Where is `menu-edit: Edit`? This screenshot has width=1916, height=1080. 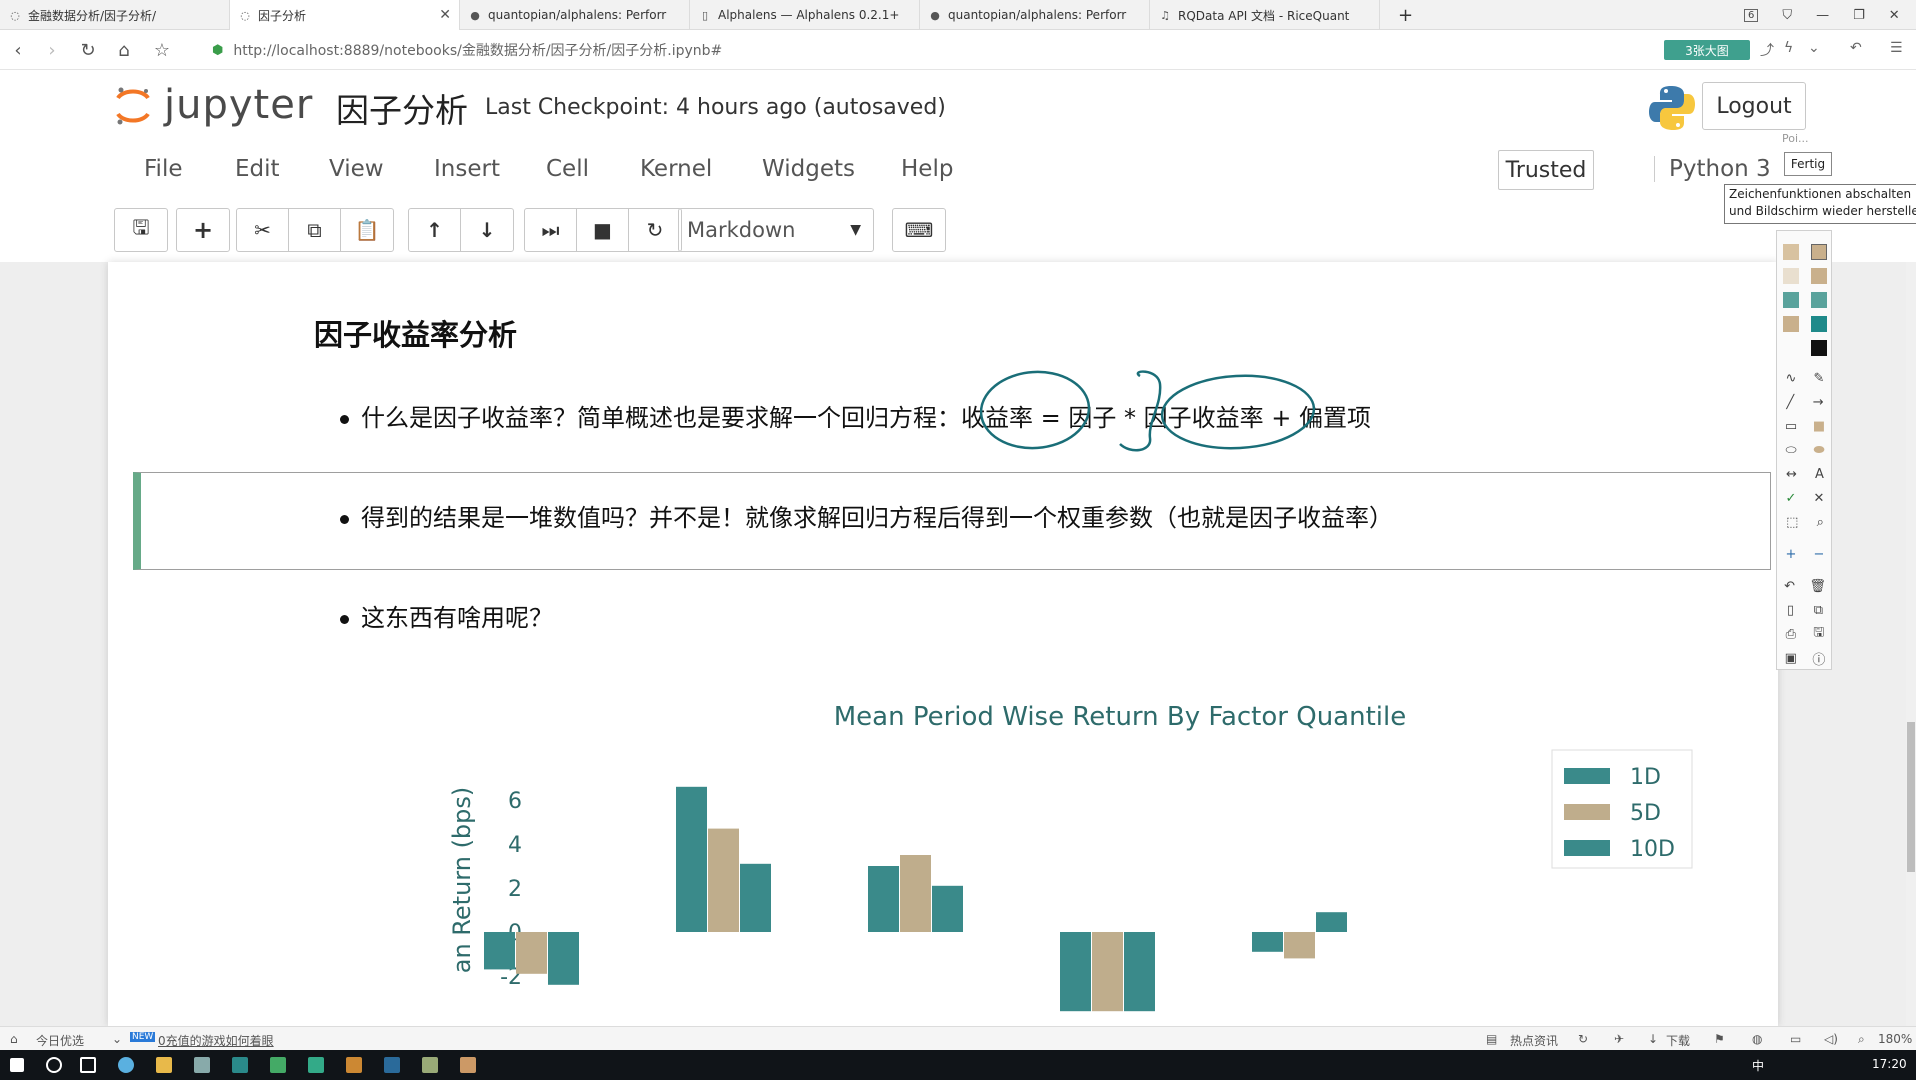
menu-edit: Edit is located at coordinates (257, 169).